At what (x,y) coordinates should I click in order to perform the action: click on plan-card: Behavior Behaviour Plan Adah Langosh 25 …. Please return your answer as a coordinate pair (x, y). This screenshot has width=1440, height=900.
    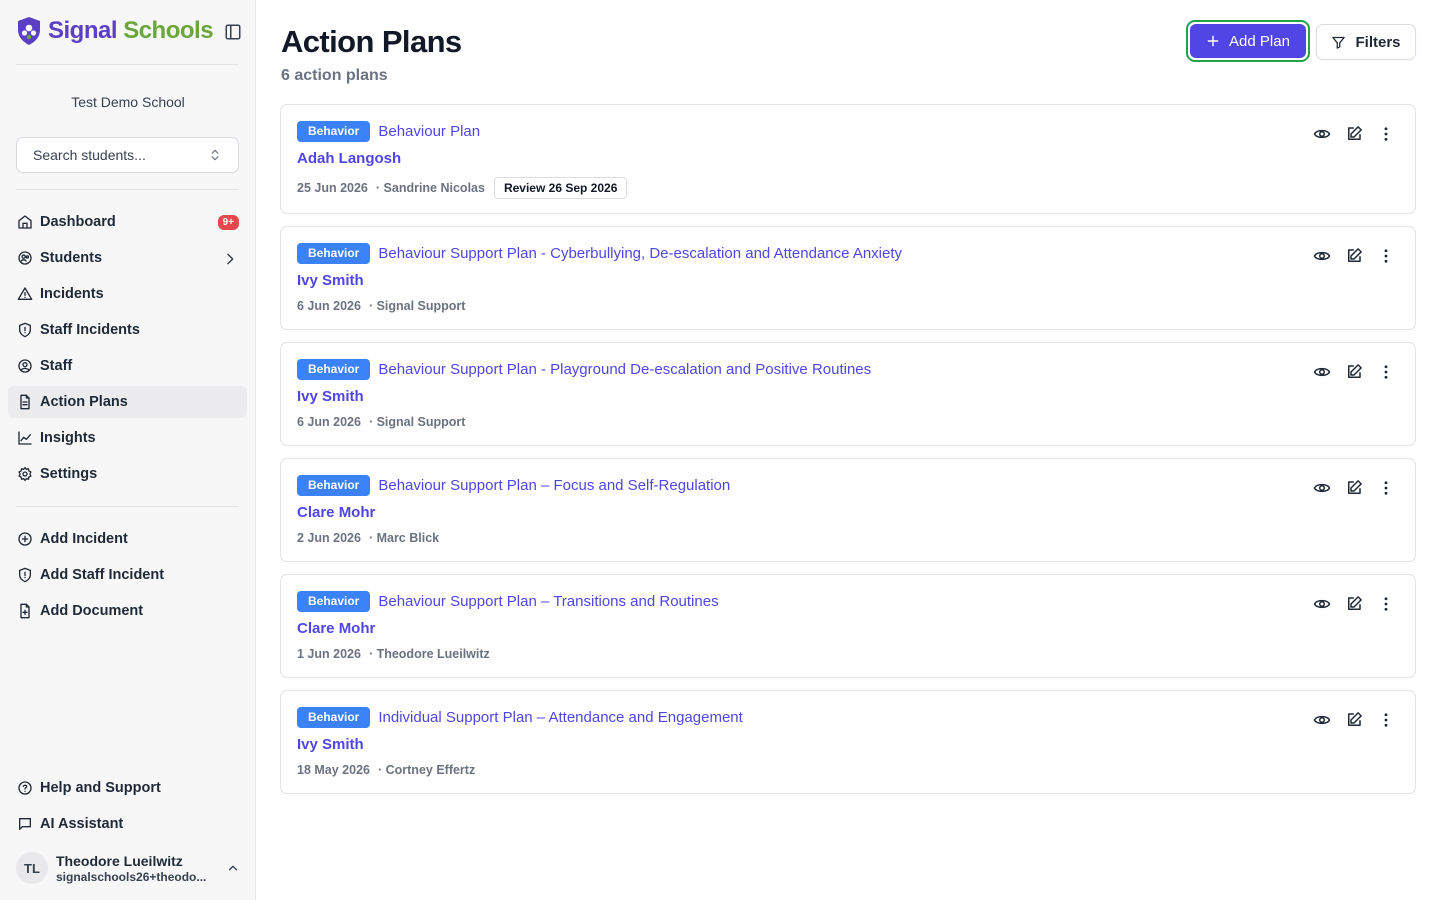
    Looking at the image, I should click on (848, 159).